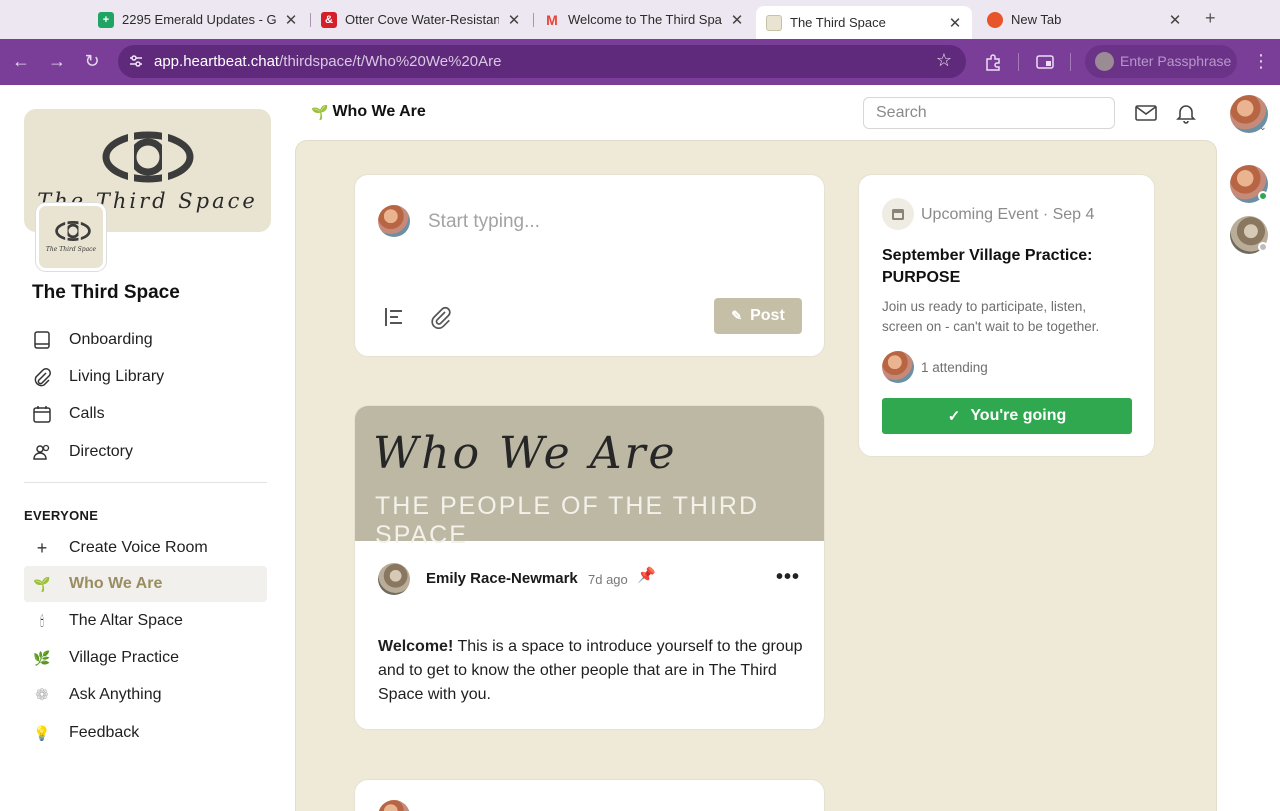 The image size is (1280, 811). Describe the element at coordinates (898, 214) in the screenshot. I see `event-calendar-icon` at that location.